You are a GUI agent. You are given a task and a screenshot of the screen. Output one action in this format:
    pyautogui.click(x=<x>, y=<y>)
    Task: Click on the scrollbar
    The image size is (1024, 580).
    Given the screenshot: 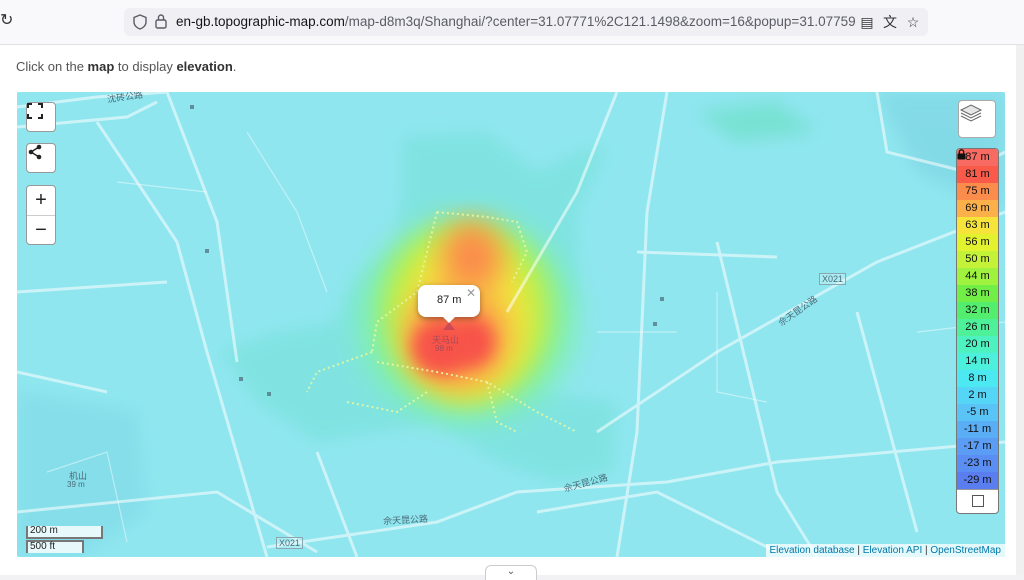 What is the action you would take?
    pyautogui.click(x=1020, y=310)
    